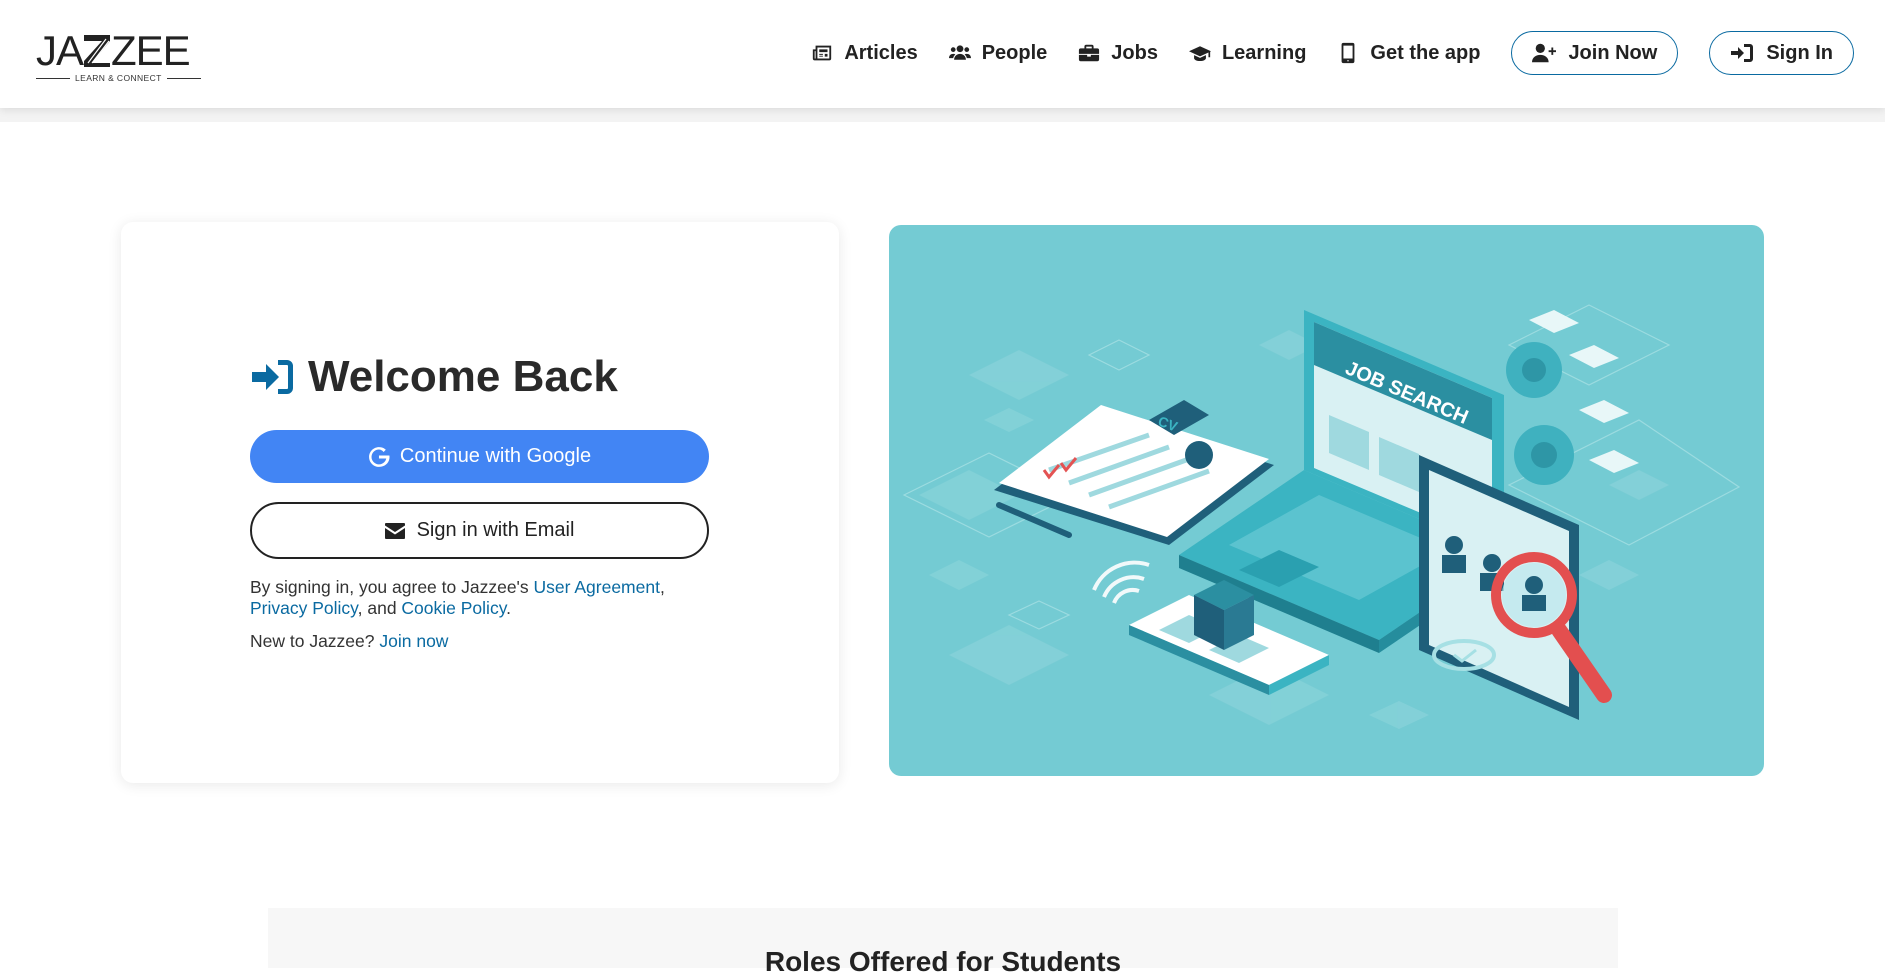  I want to click on join-now-button: Join Now, so click(1595, 53).